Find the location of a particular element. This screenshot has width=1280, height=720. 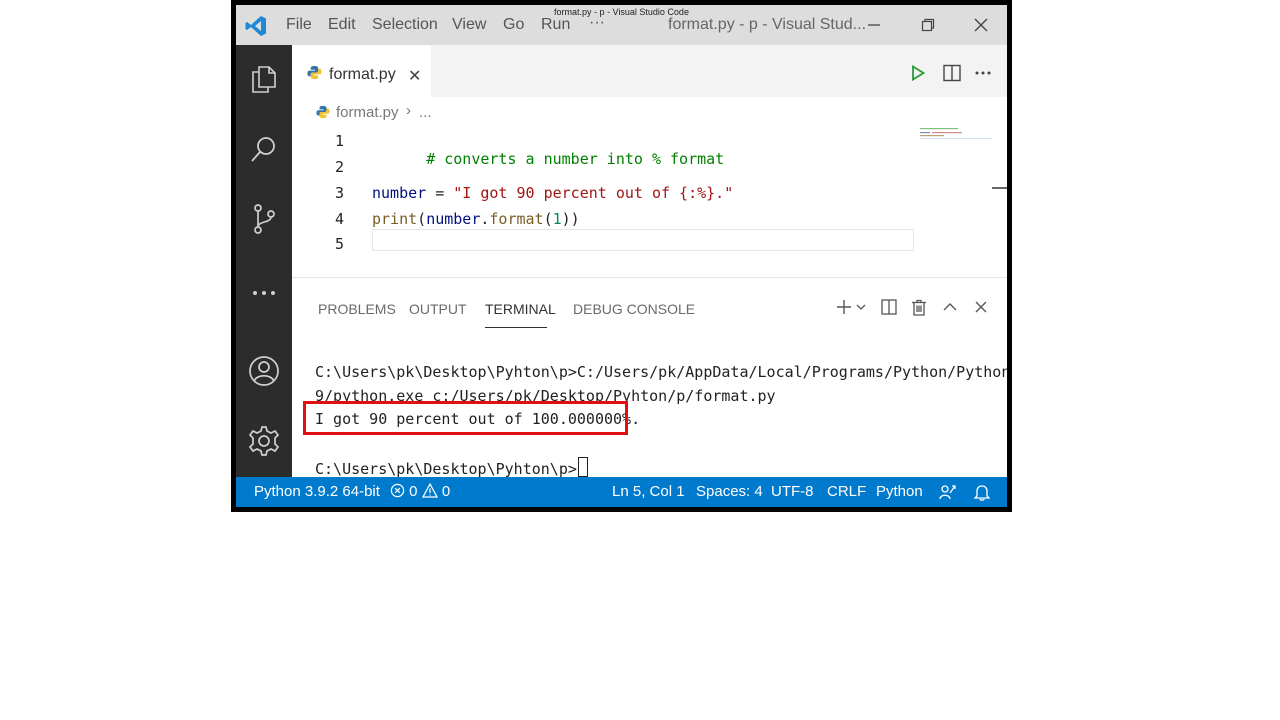

close-panel-button is located at coordinates (981, 307).